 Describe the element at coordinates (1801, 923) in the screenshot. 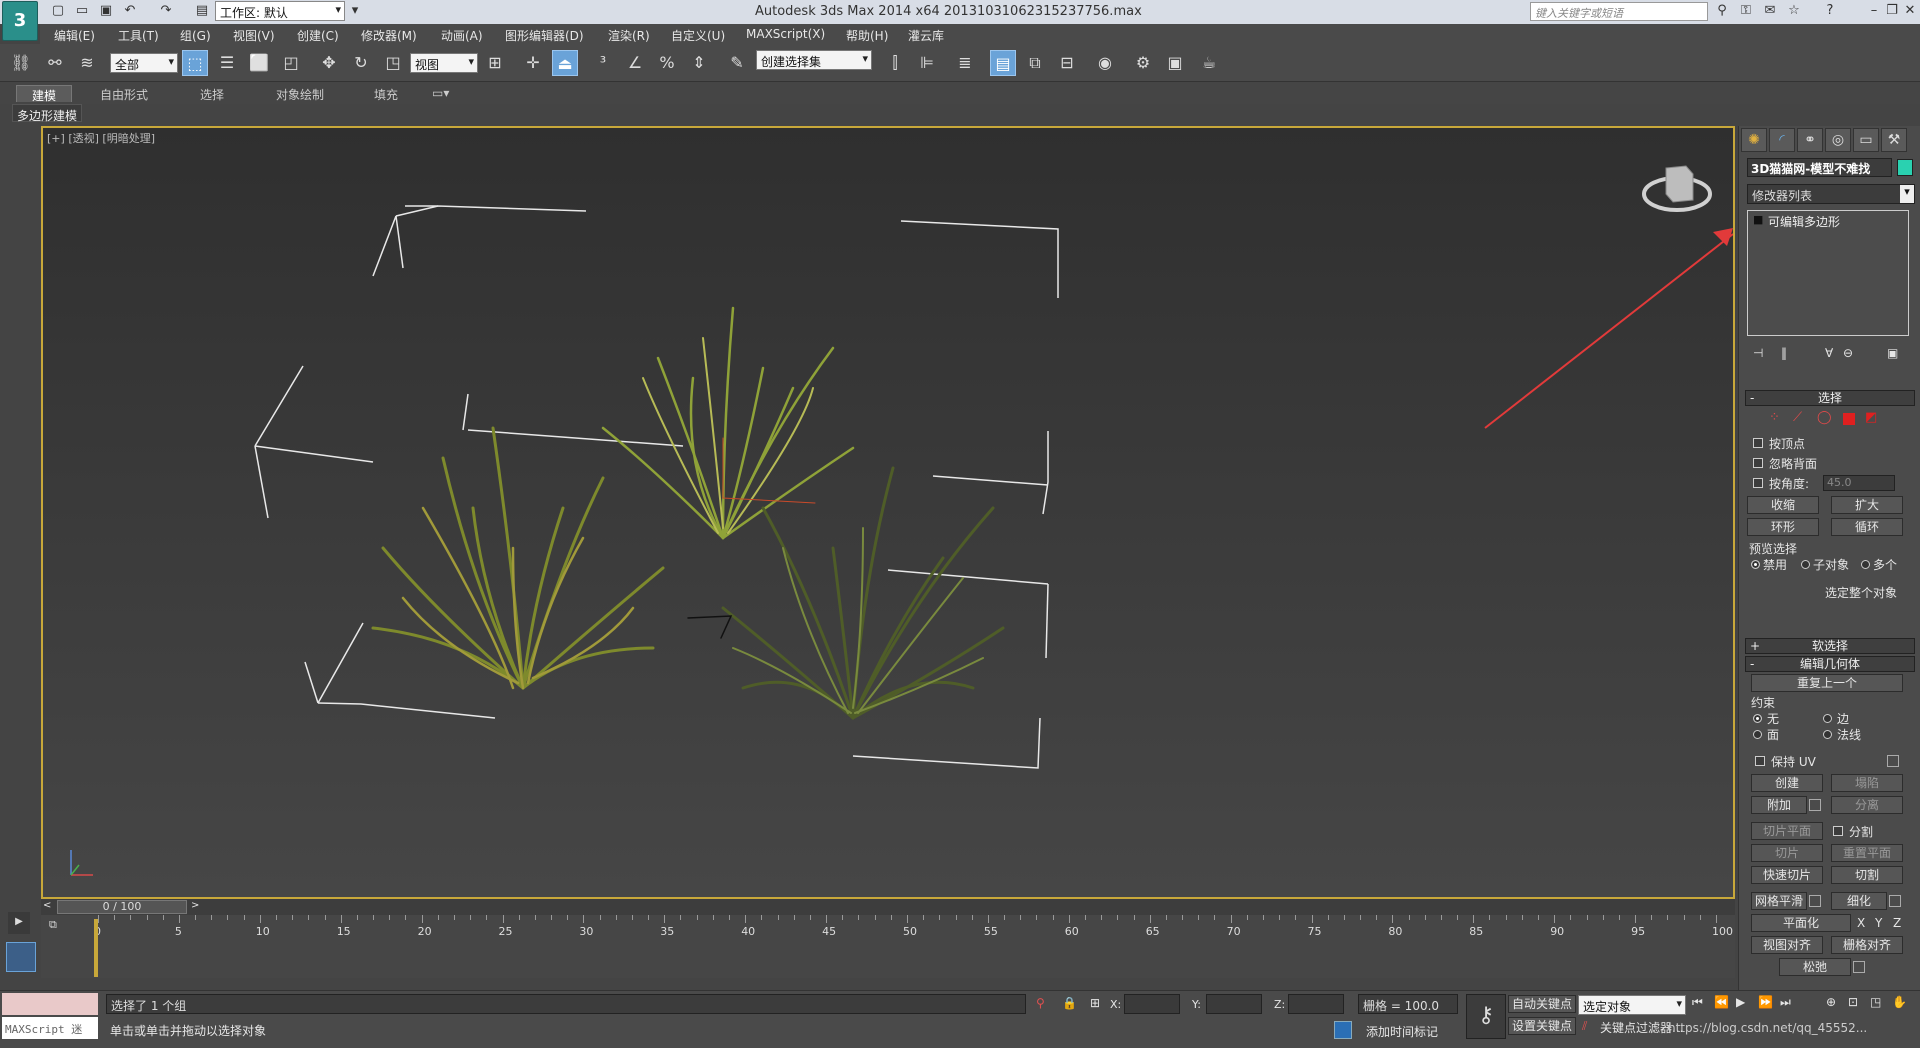

I see `make-planar-button: 平面化` at that location.